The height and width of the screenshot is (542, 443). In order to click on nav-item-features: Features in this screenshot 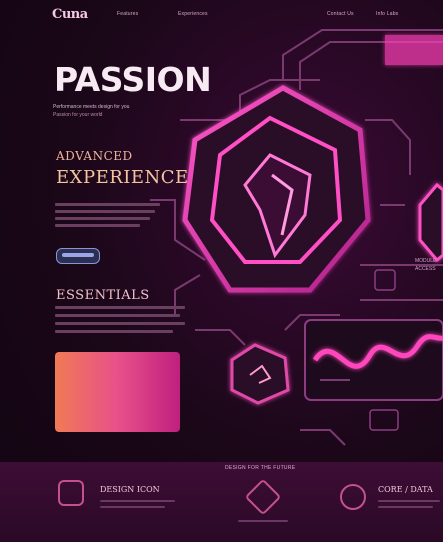, I will do `click(127, 14)`.